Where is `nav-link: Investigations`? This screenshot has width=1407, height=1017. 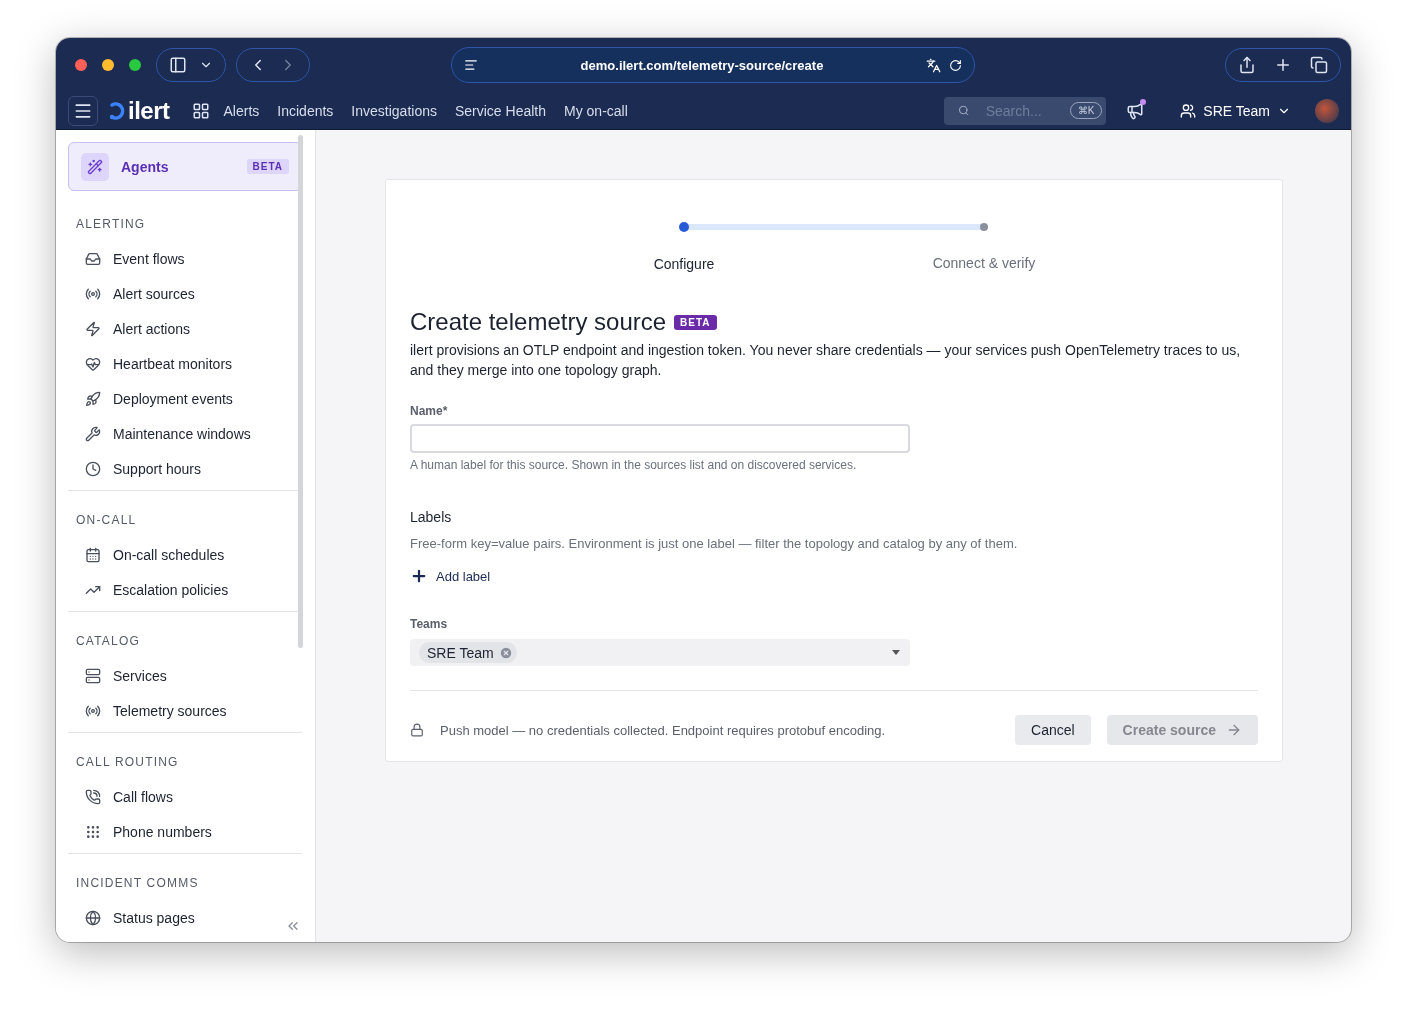
nav-link: Investigations is located at coordinates (394, 110).